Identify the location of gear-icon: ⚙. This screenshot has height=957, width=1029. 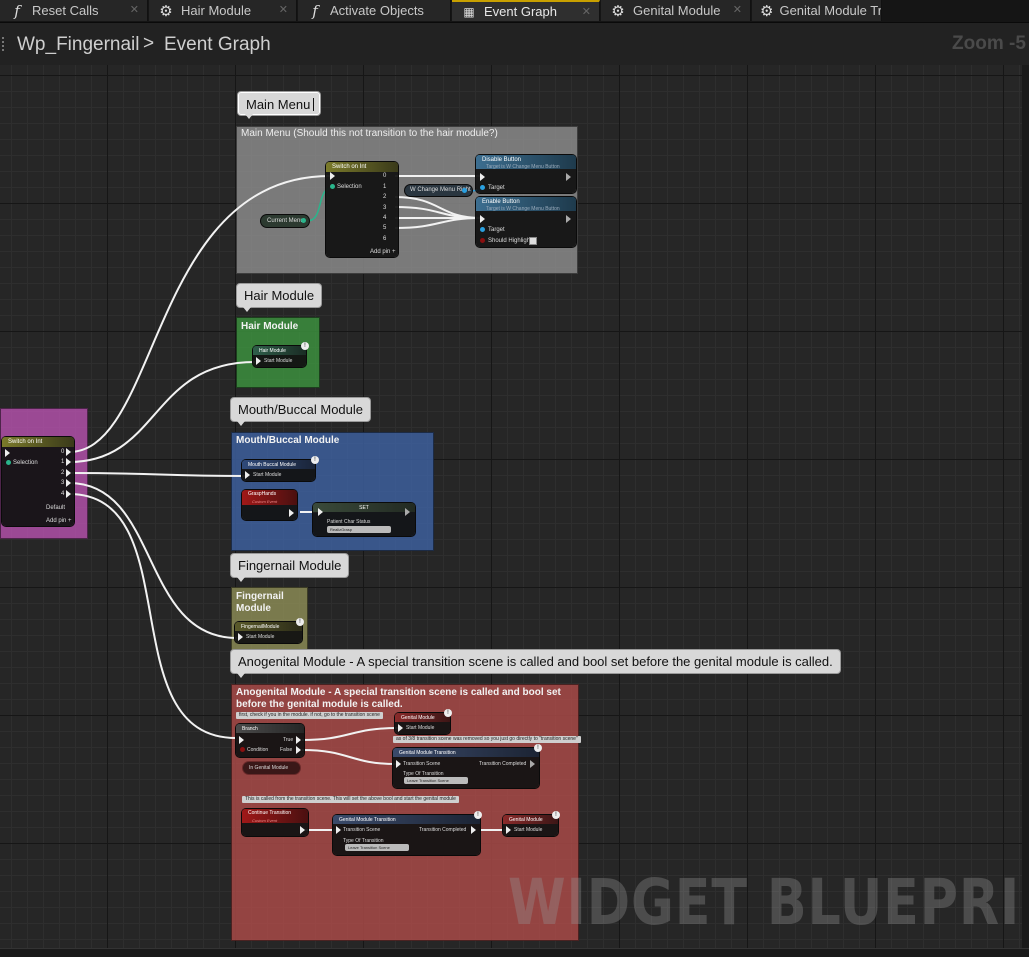
(767, 10).